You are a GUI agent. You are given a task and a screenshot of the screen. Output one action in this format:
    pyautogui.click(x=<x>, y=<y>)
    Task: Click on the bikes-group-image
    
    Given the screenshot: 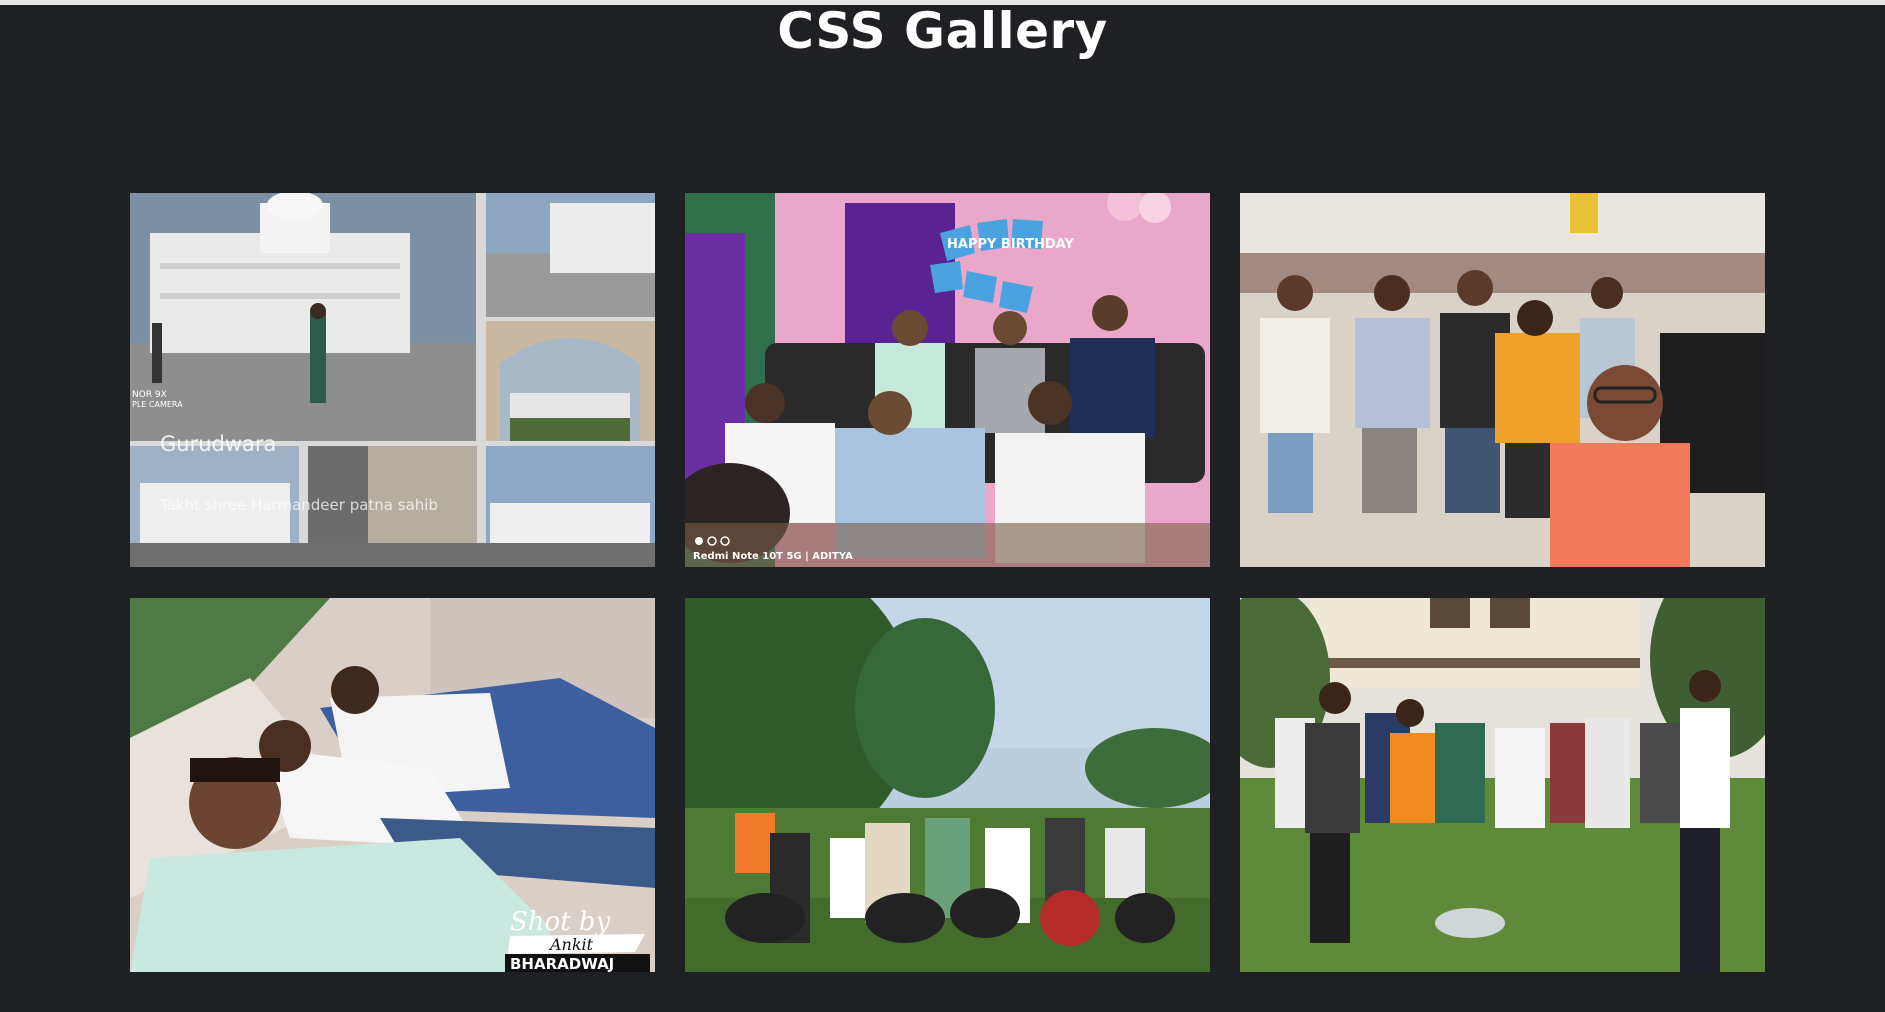 What is the action you would take?
    pyautogui.click(x=947, y=785)
    